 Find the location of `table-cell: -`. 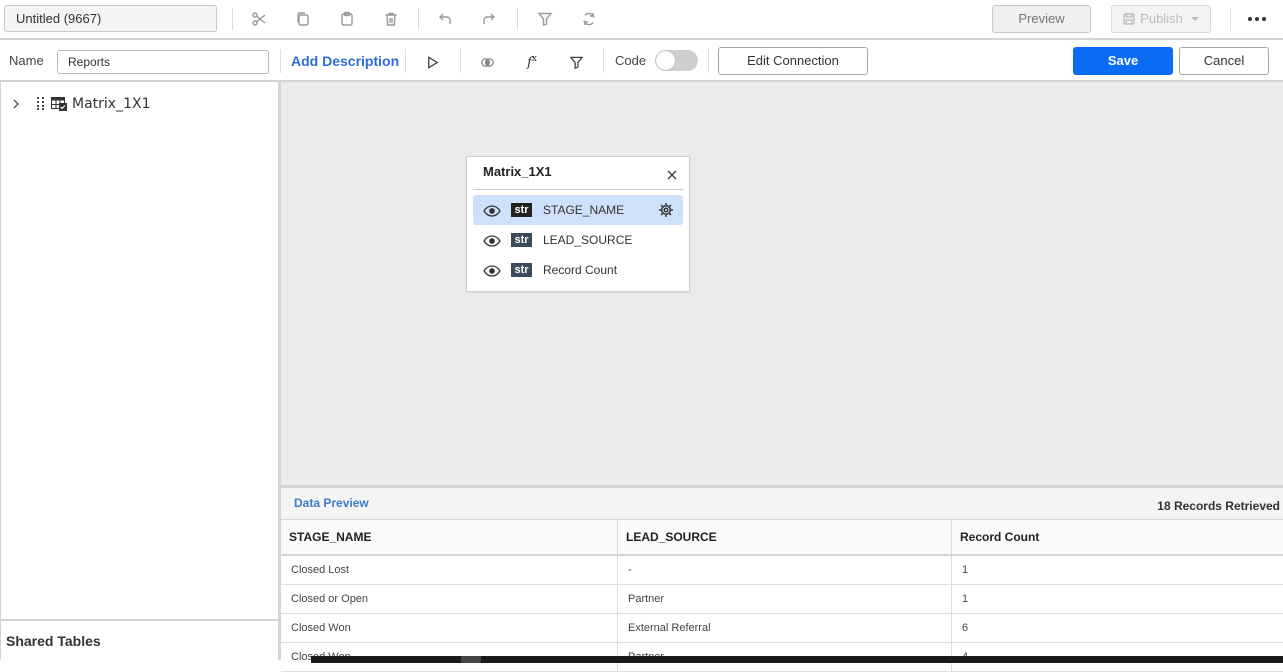

table-cell: - is located at coordinates (785, 570).